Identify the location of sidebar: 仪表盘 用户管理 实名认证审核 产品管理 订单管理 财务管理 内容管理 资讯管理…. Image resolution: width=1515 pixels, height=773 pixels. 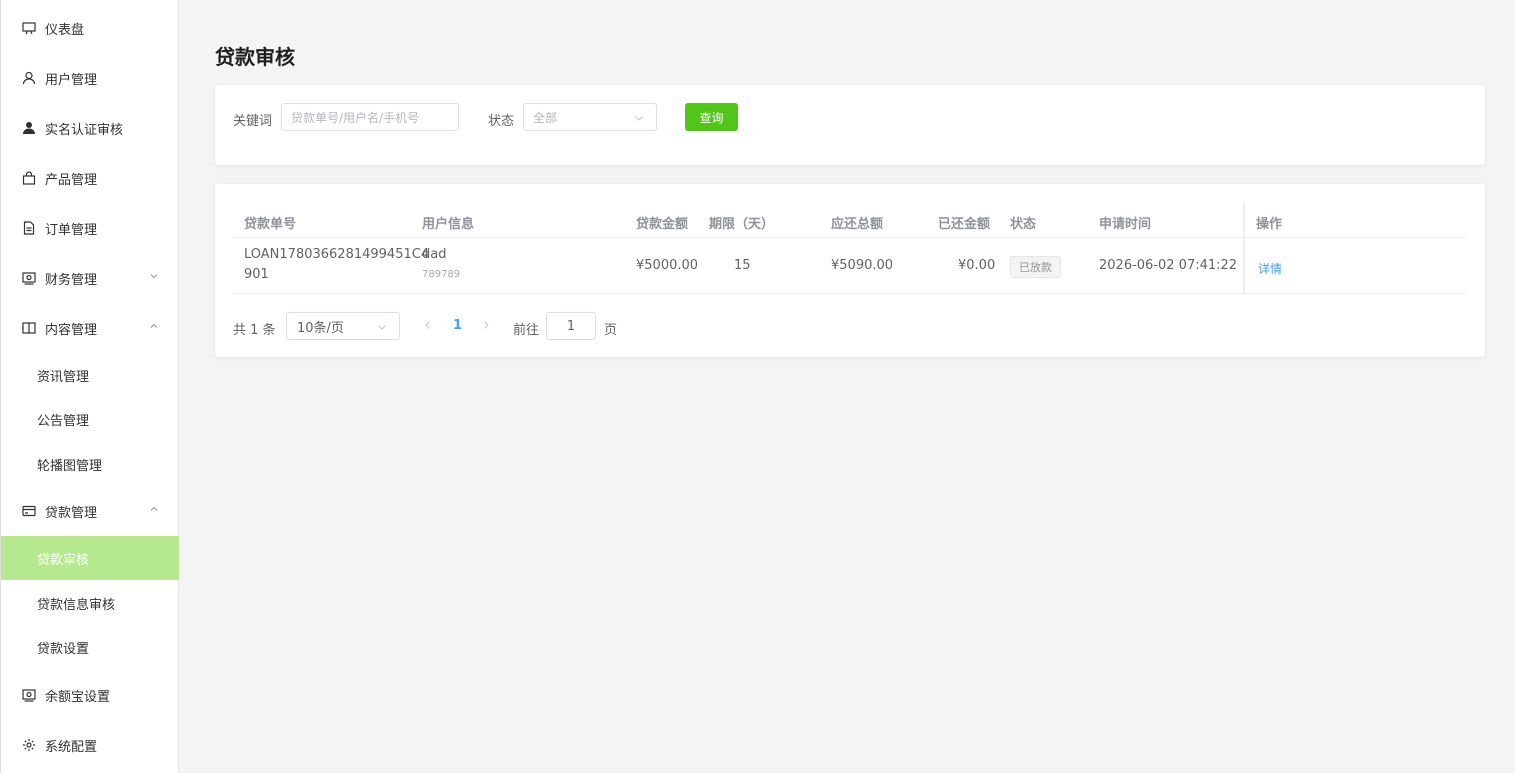
(89, 386).